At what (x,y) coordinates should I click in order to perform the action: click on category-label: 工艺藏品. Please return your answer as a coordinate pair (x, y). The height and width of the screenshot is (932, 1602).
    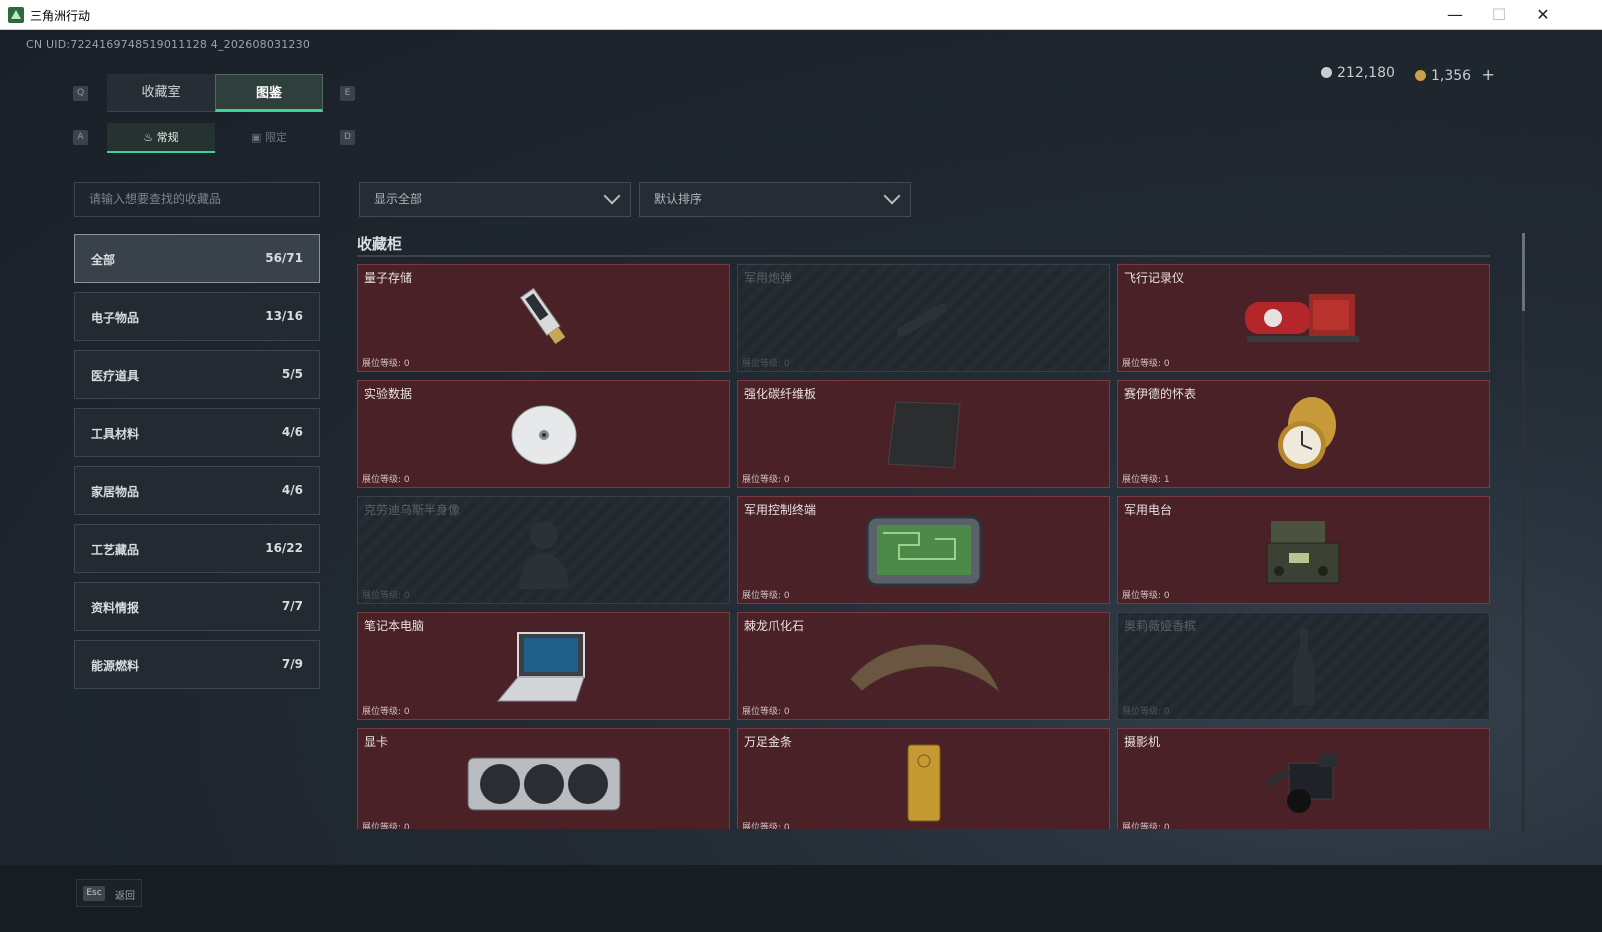
    Looking at the image, I should click on (115, 550).